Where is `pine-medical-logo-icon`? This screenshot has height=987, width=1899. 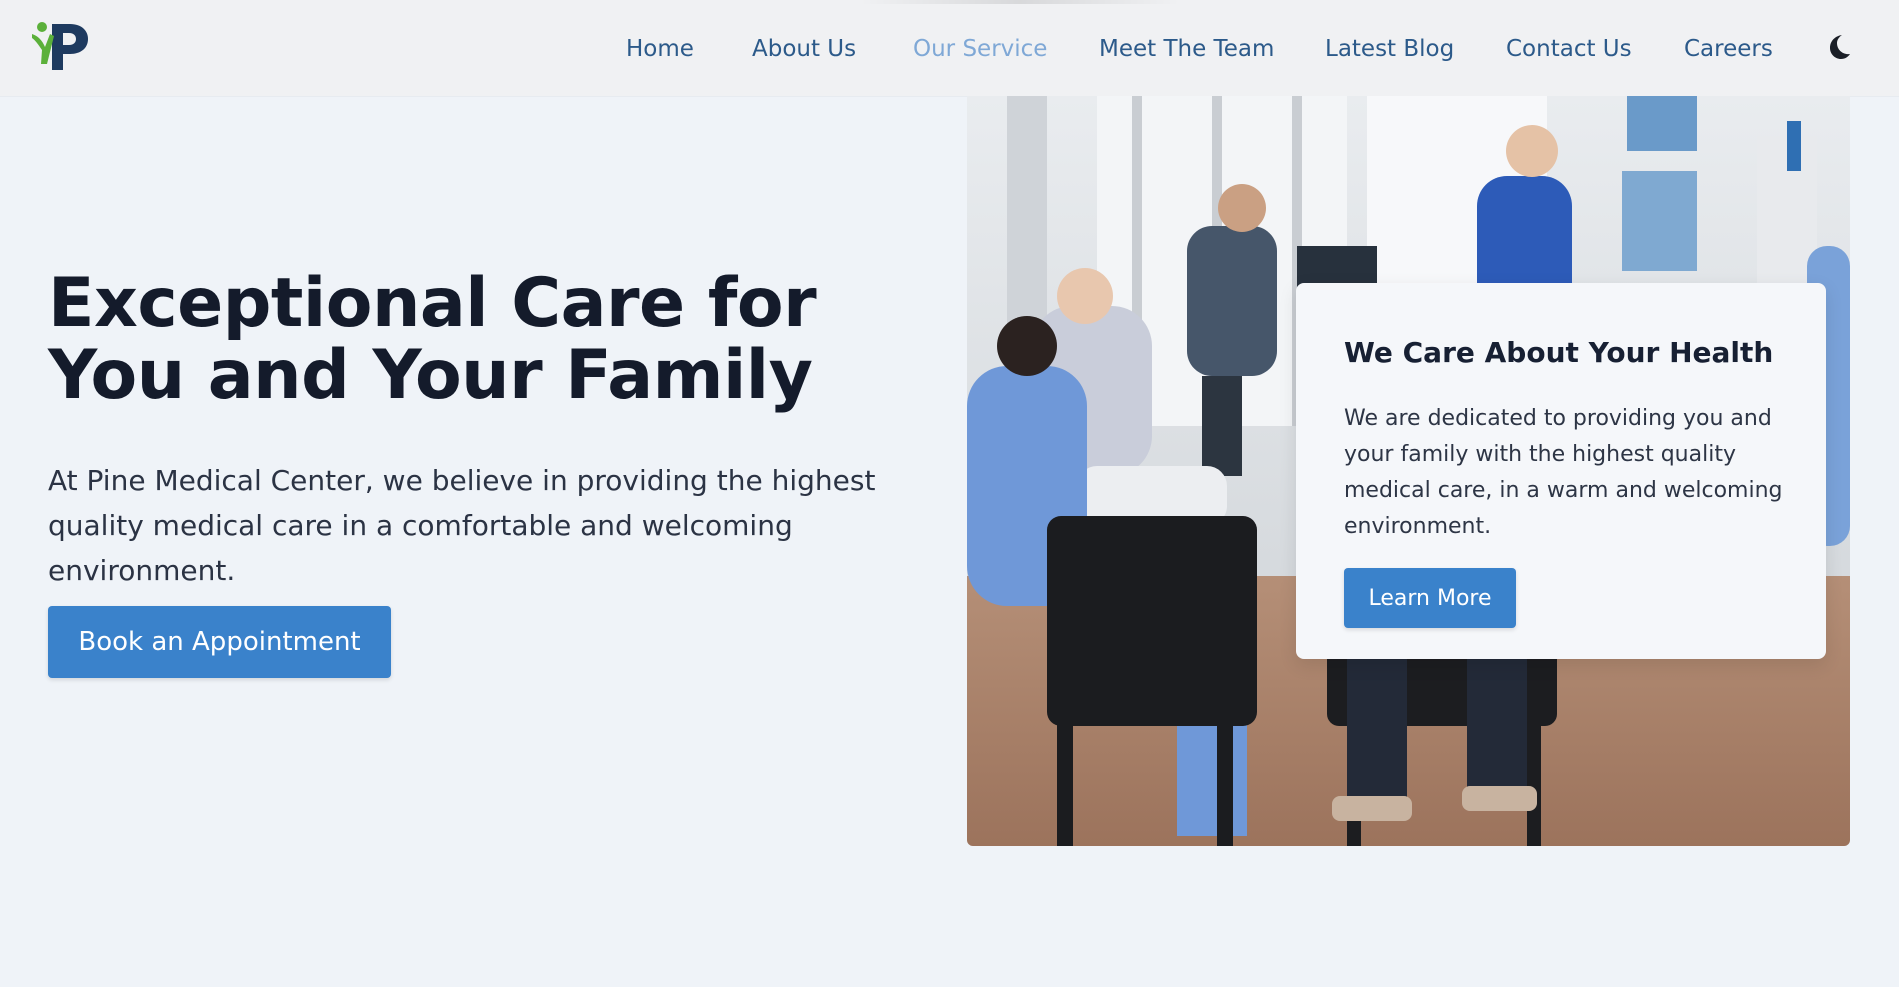 pine-medical-logo-icon is located at coordinates (60, 46).